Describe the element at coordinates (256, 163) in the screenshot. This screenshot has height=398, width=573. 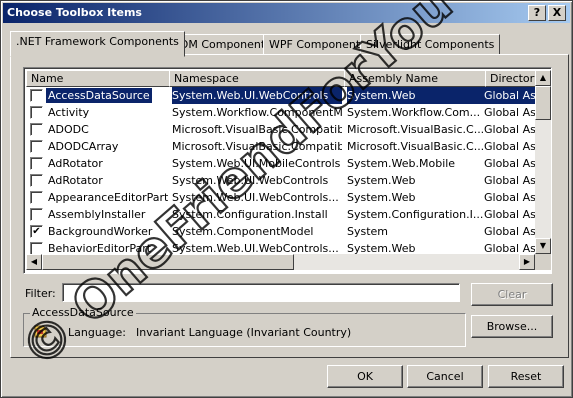
I see `namespace-cell: System.Web.UI.MobileControls` at that location.